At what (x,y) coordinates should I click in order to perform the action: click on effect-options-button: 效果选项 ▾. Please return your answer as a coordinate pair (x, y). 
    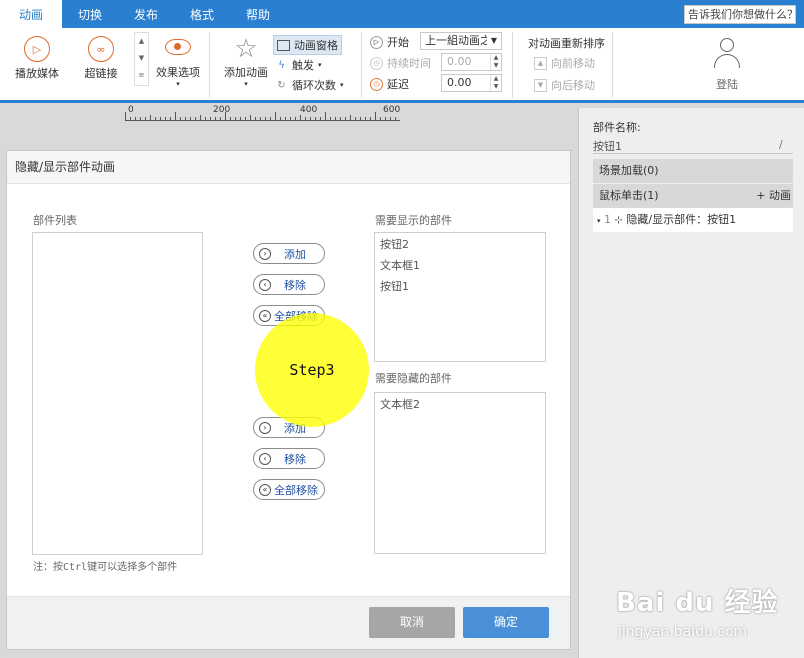
    Looking at the image, I should click on (178, 62).